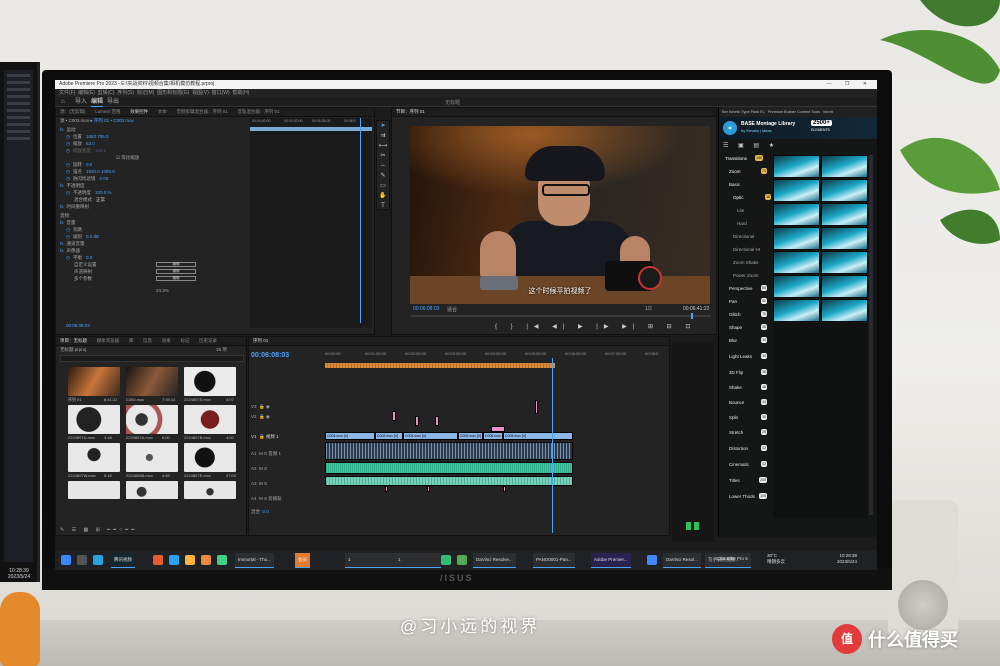 This screenshot has height=666, width=1000. I want to click on ec-row: ◷ 位置 1653 705.0, so click(87, 137).